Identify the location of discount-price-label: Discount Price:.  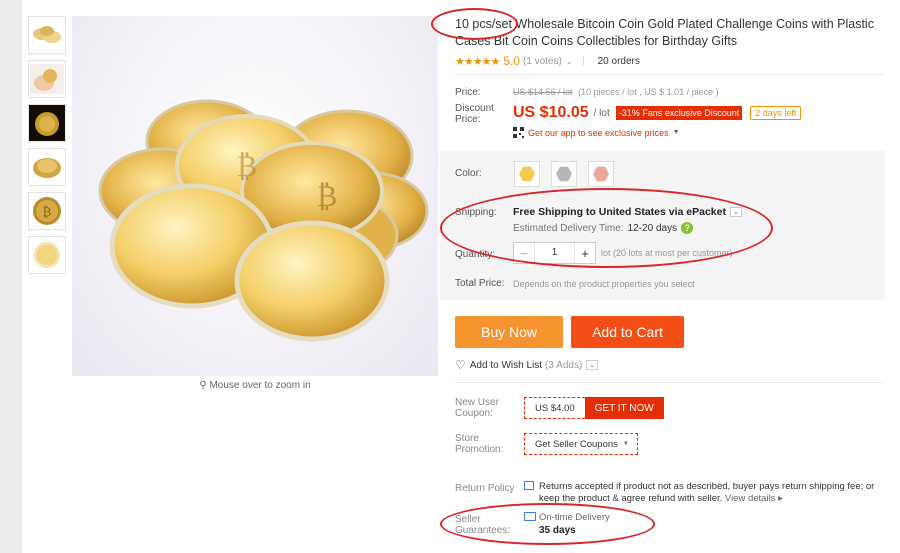
(474, 114).